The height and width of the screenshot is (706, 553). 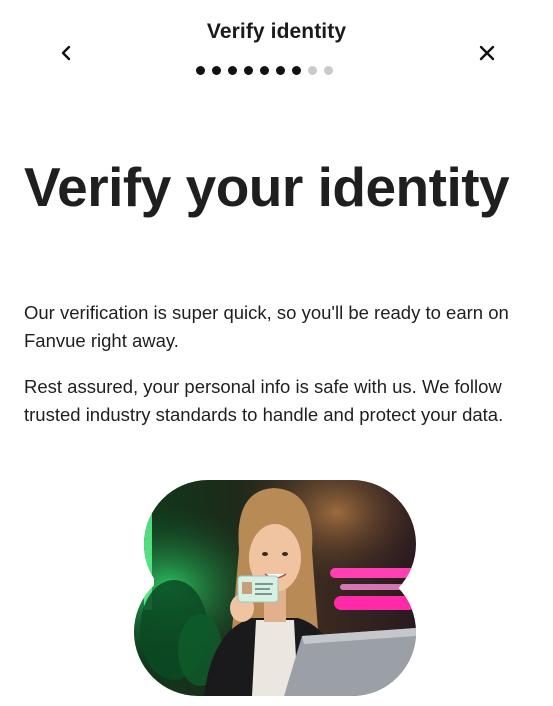 I want to click on step-progress, so click(x=264, y=70).